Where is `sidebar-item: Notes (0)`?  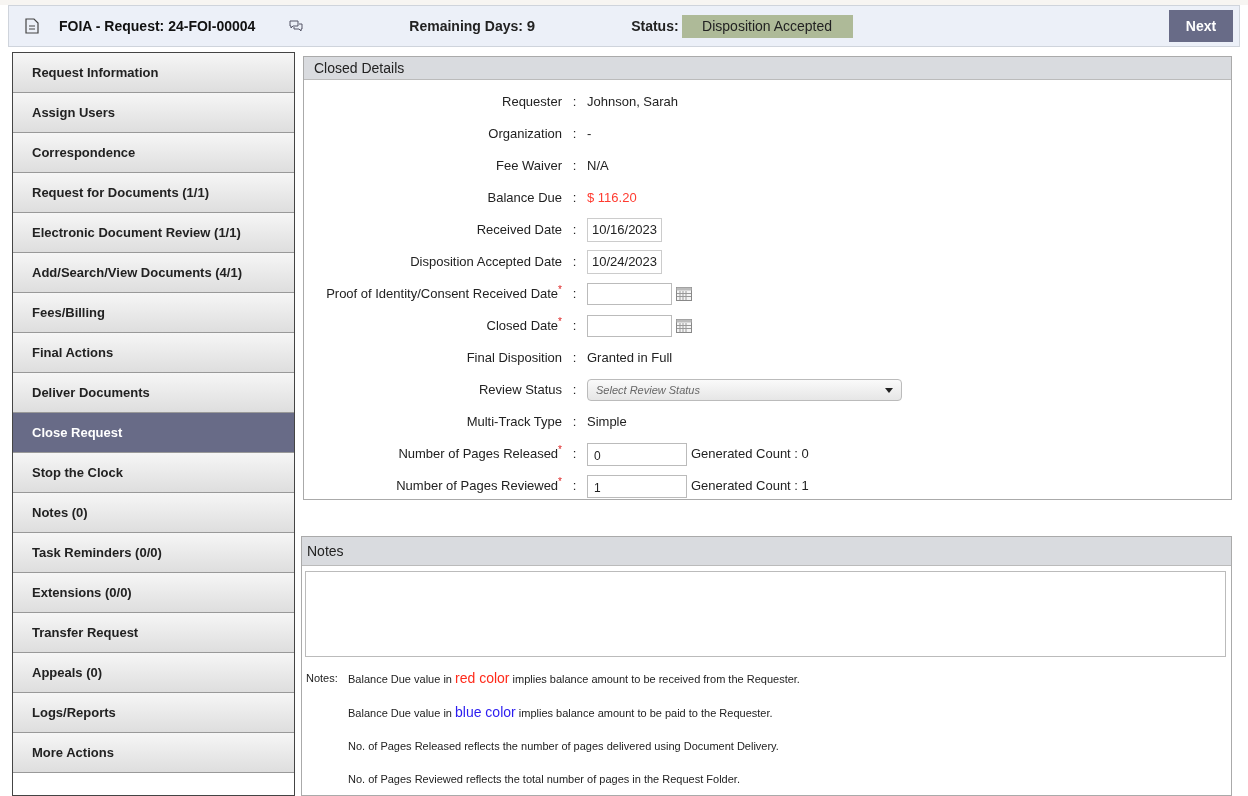 sidebar-item: Notes (0) is located at coordinates (153, 513).